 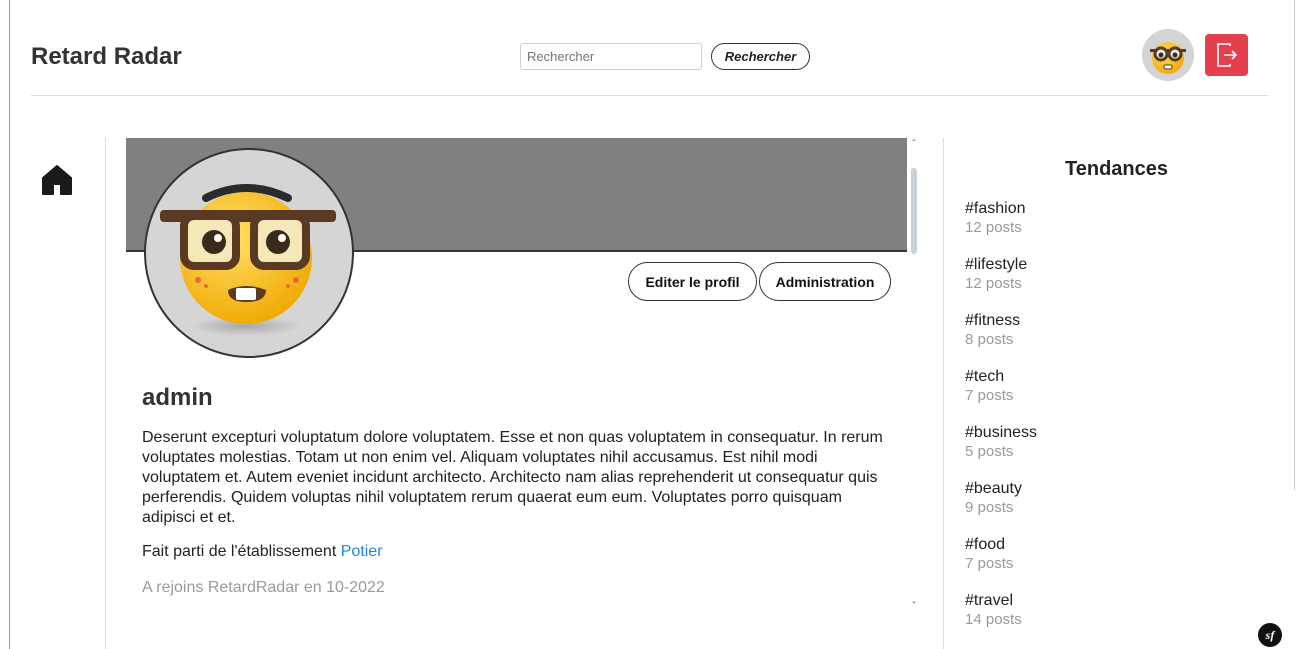 I want to click on trend-item: #business 5 posts, so click(x=1115, y=451).